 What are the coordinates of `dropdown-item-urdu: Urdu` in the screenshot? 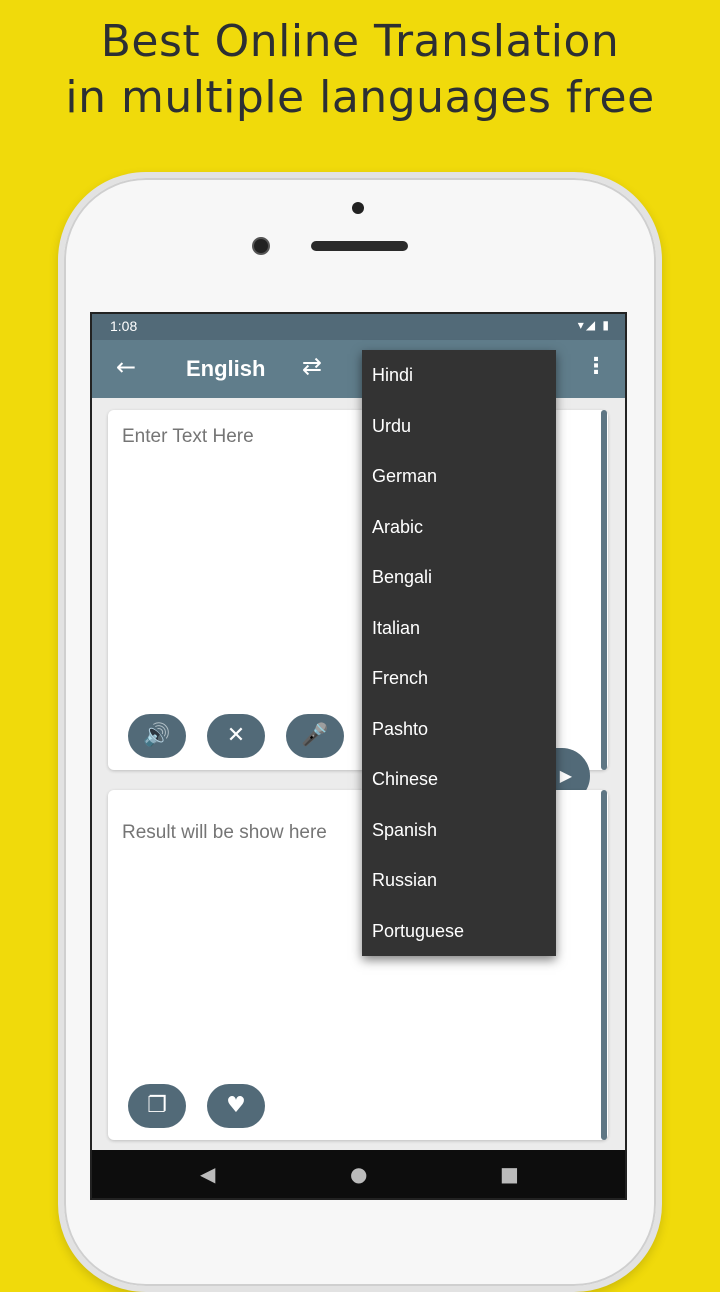 It's located at (459, 426).